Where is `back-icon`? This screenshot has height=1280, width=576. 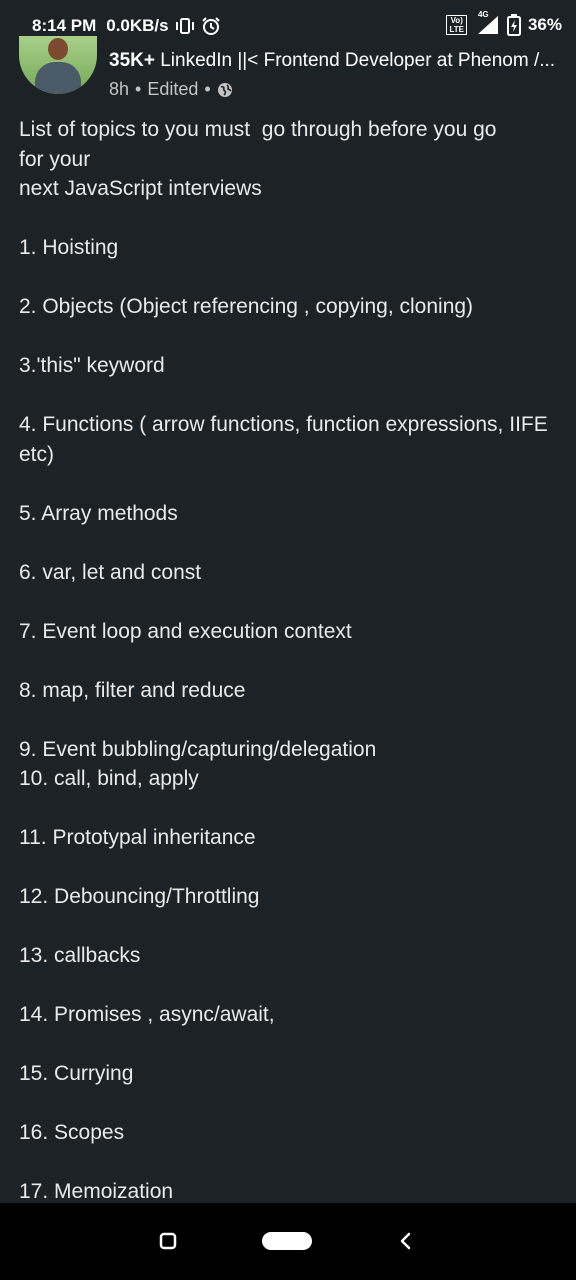 back-icon is located at coordinates (405, 1241).